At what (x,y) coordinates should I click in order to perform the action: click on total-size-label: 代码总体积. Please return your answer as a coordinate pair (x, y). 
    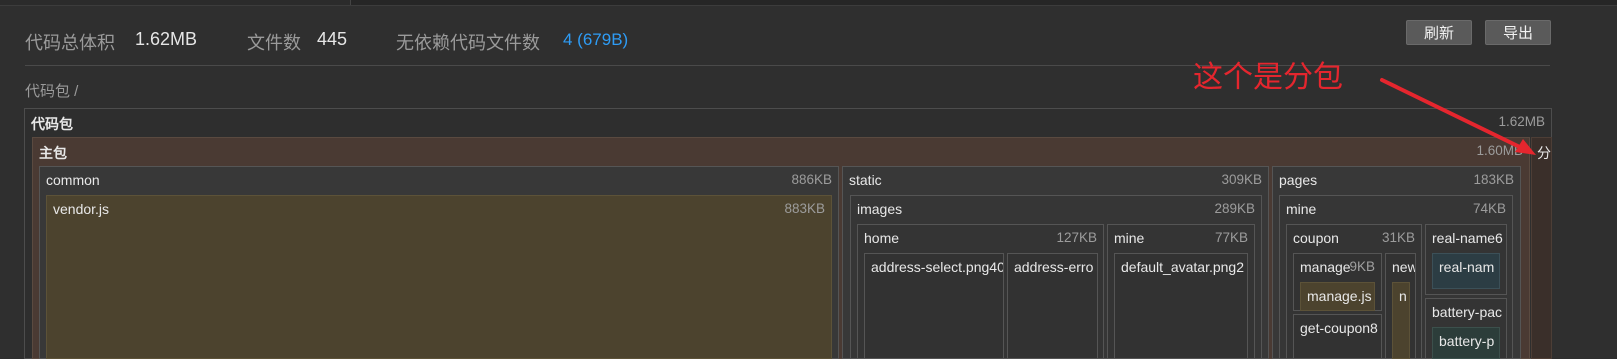
    Looking at the image, I should click on (70, 43).